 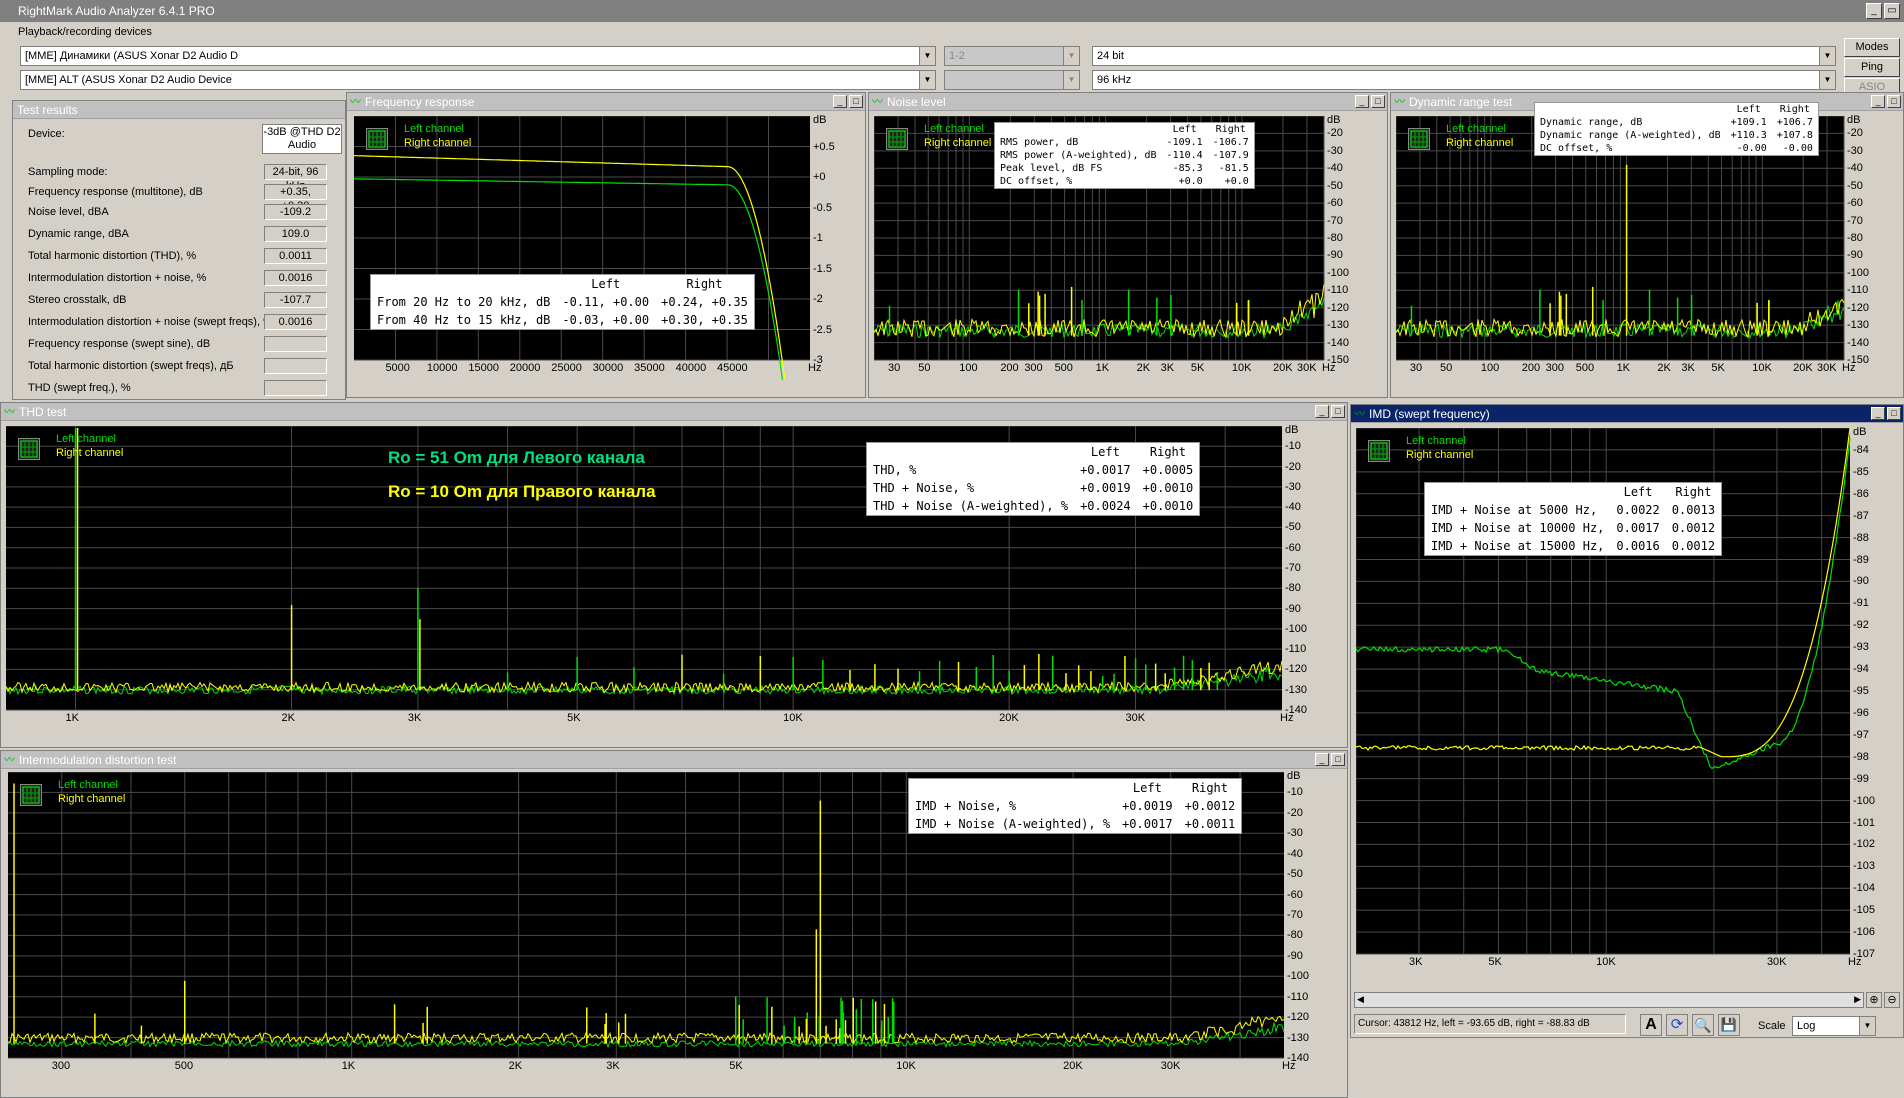 What do you see at coordinates (1360, 999) in the screenshot?
I see `scroll-left-icon: ◀` at bounding box center [1360, 999].